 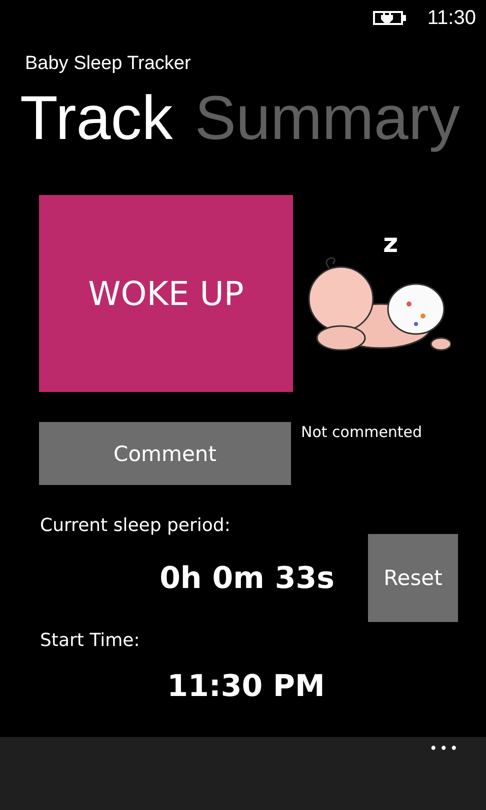 I want to click on start-time-label: Start Time:, so click(x=90, y=640).